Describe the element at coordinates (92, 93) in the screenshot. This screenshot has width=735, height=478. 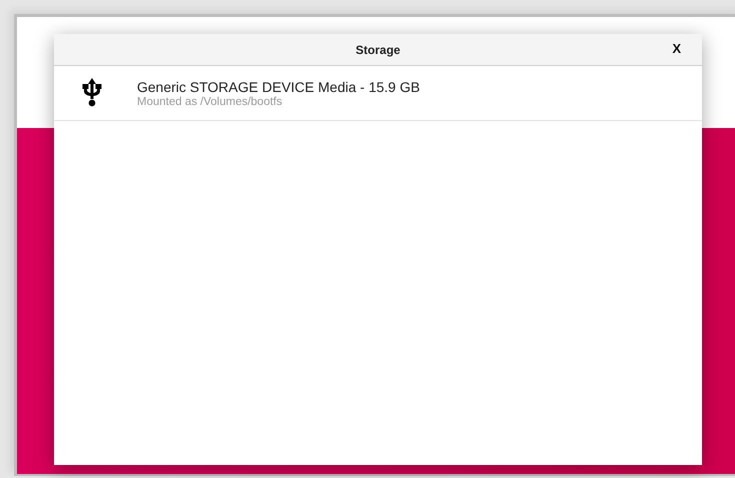
I see `usb-icon` at that location.